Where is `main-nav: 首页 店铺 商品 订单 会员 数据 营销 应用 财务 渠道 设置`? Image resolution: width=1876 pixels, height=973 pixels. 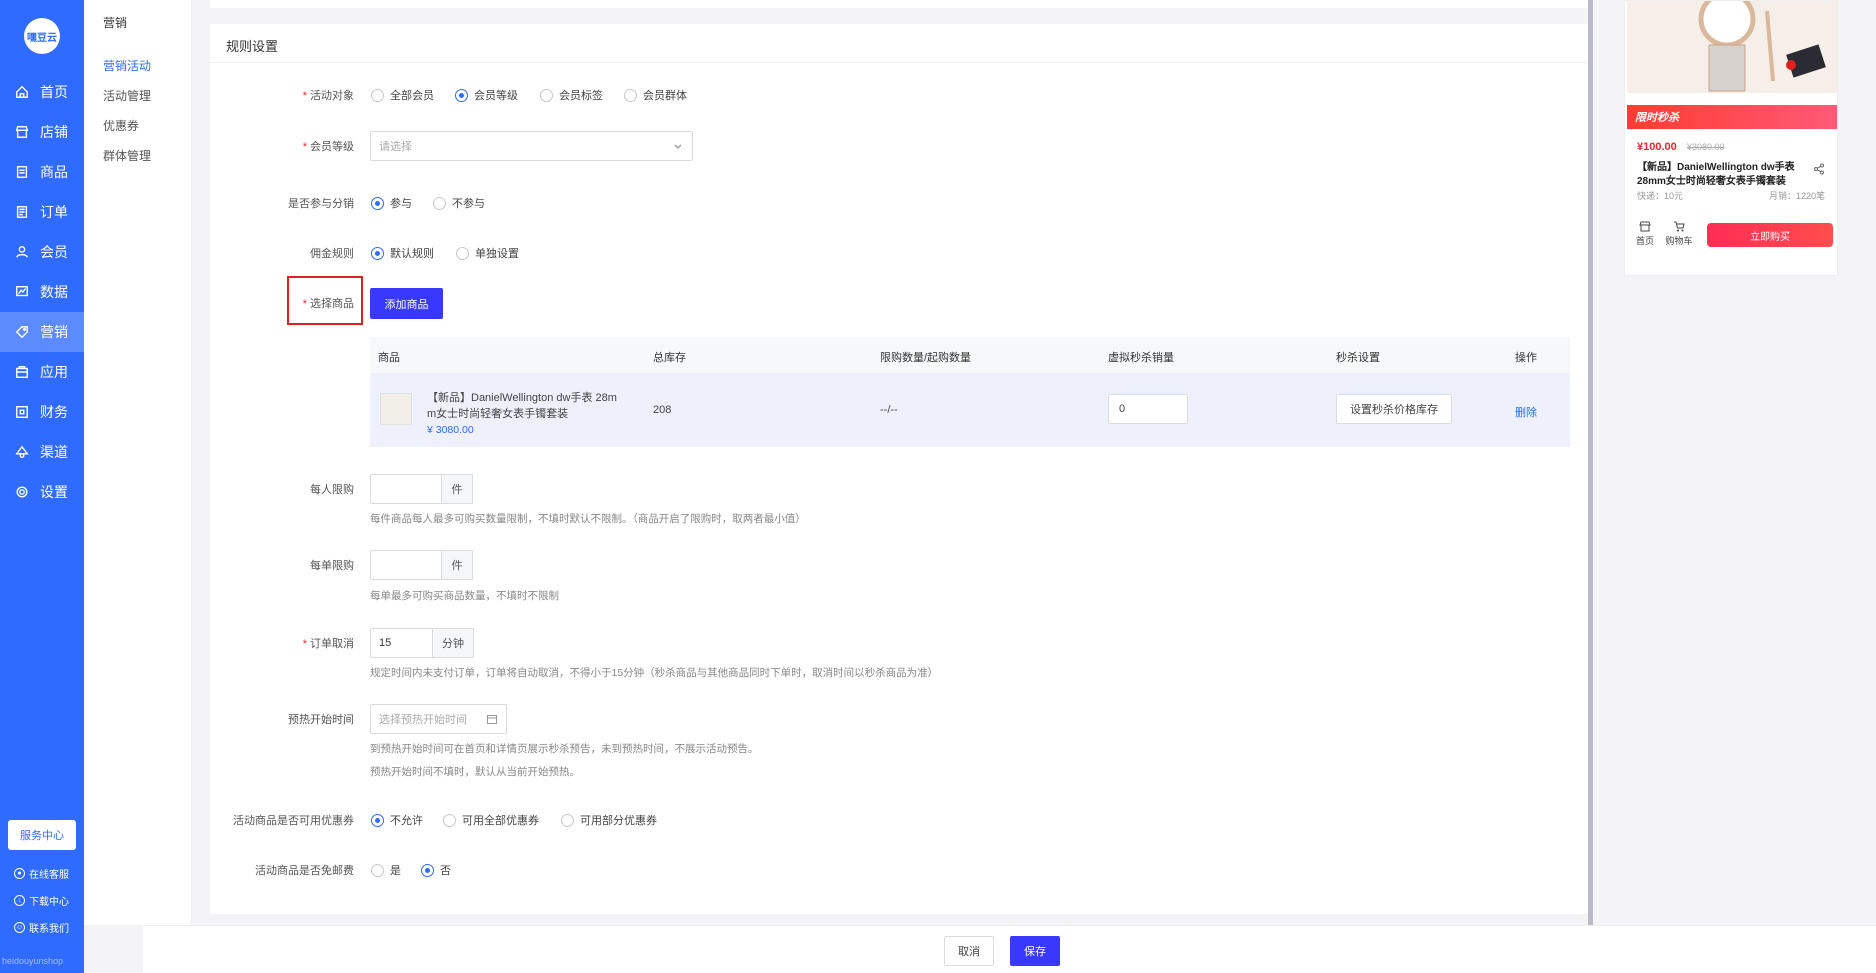 main-nav: 首页 店铺 商品 订单 会员 数据 营销 应用 财务 渠道 设置 is located at coordinates (42, 292).